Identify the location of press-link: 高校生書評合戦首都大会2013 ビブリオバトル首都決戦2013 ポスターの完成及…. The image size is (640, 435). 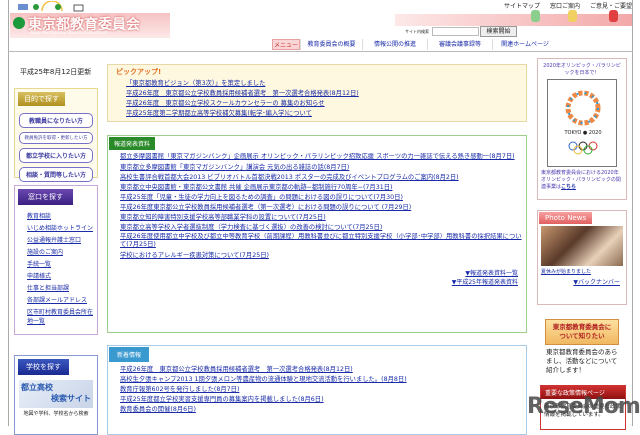
(323, 178).